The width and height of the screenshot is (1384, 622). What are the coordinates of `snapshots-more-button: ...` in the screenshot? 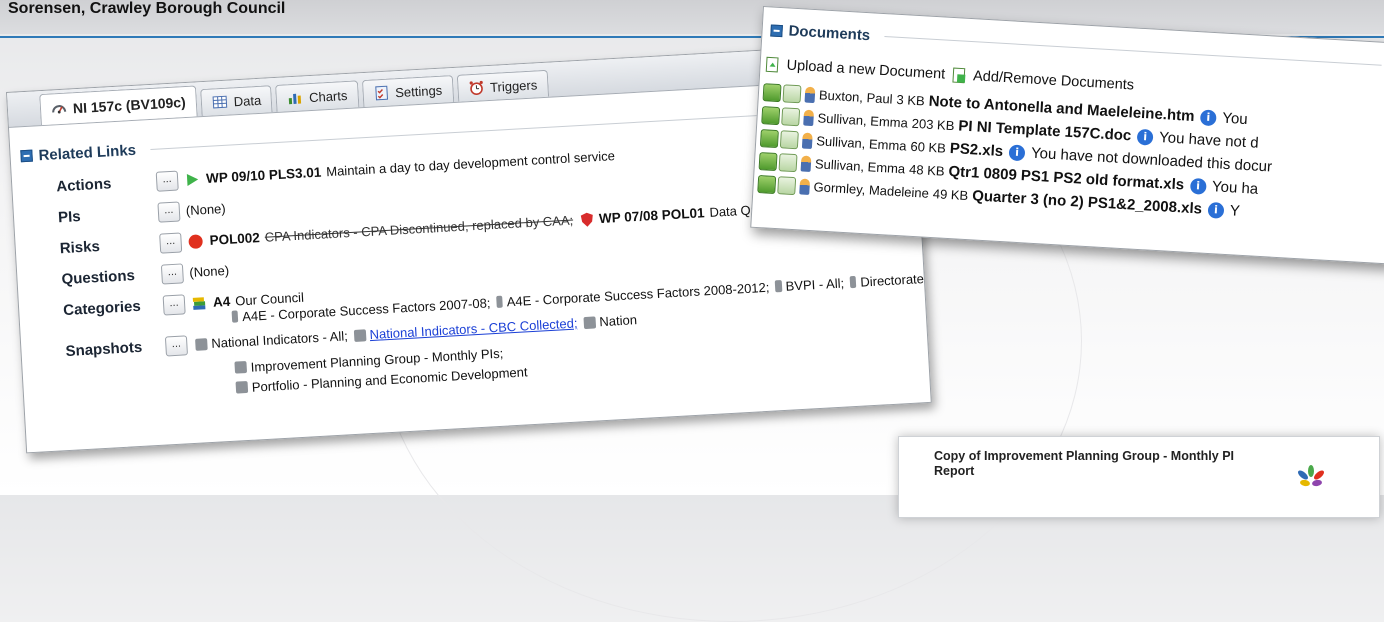 It's located at (176, 345).